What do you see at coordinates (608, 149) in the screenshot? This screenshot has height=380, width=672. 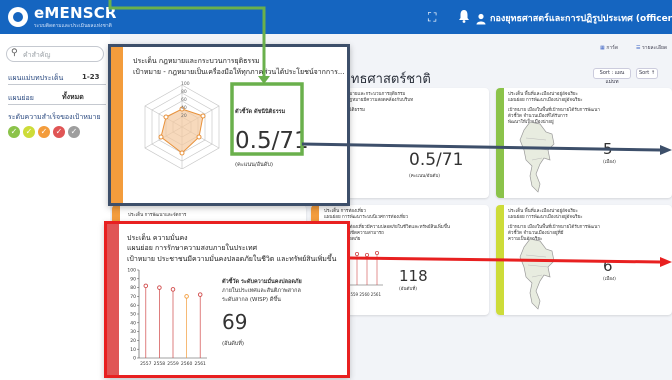 I see `card-value: 5` at bounding box center [608, 149].